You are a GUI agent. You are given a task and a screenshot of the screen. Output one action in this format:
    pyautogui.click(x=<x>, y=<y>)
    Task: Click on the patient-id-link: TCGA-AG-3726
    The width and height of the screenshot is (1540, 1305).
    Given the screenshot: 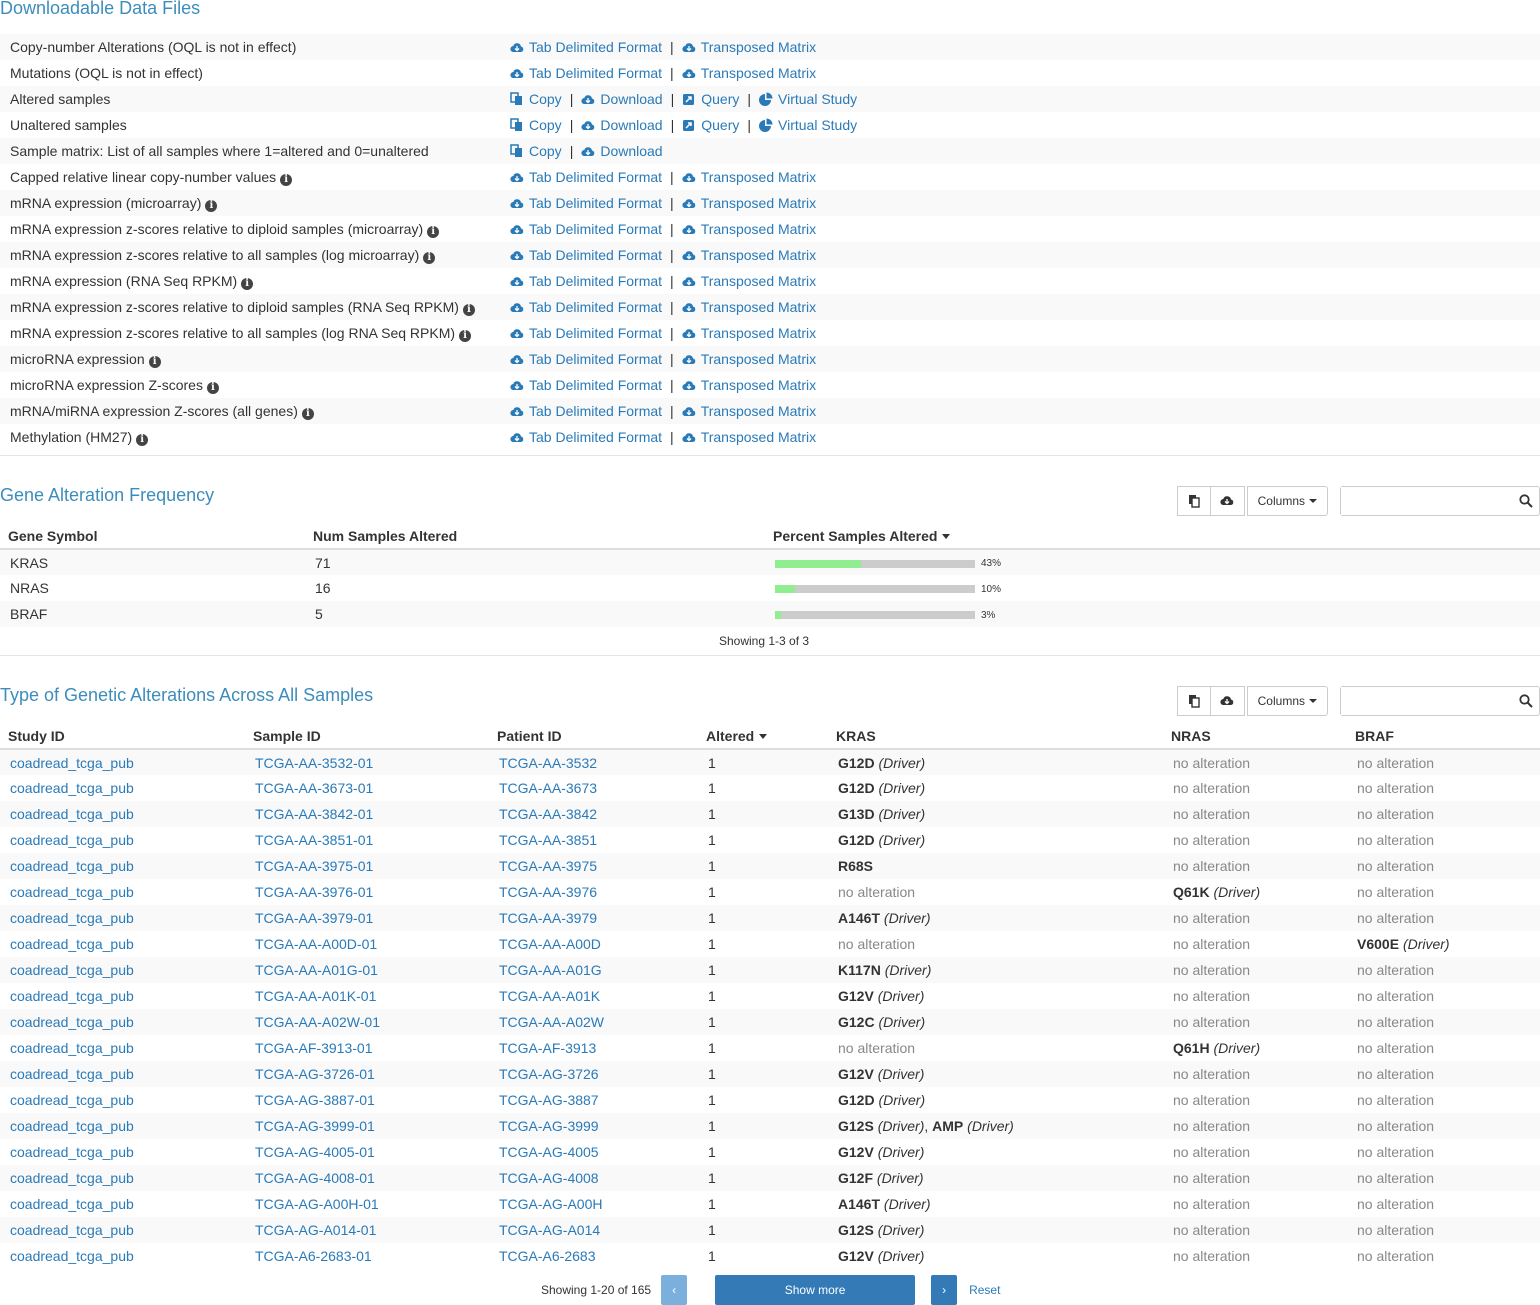 What is the action you would take?
    pyautogui.click(x=549, y=1074)
    